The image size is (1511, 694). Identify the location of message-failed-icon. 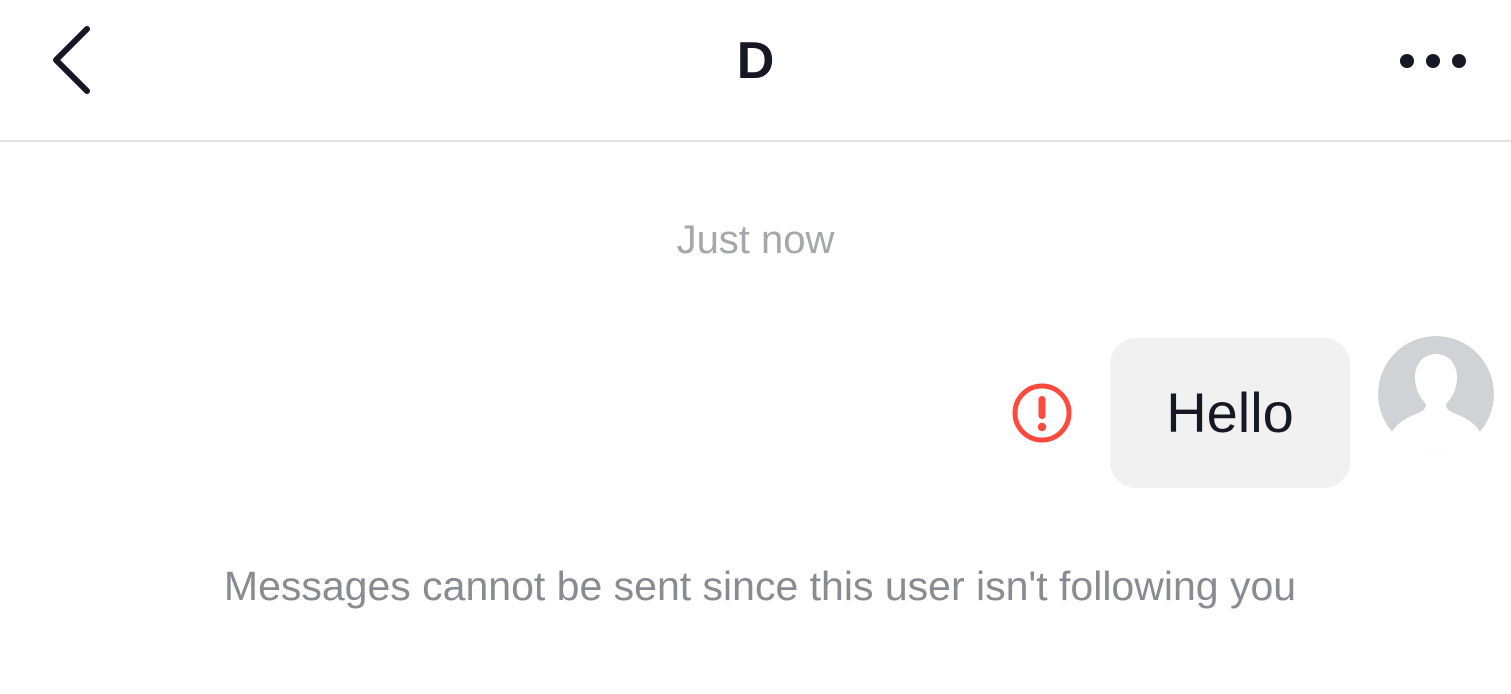
(1042, 413).